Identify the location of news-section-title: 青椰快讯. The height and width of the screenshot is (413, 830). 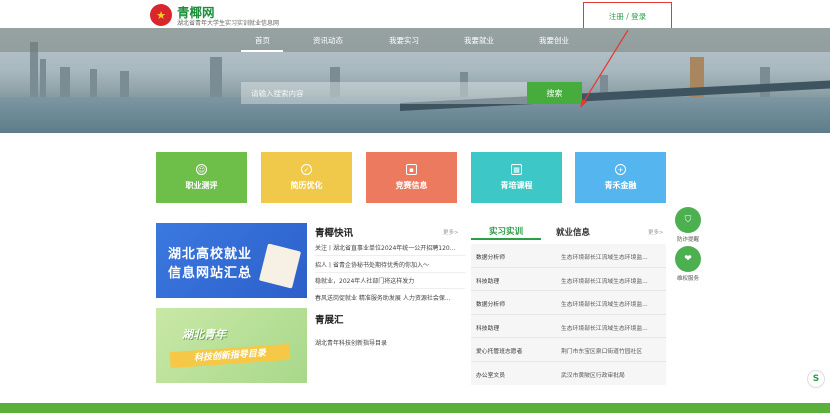
(334, 233).